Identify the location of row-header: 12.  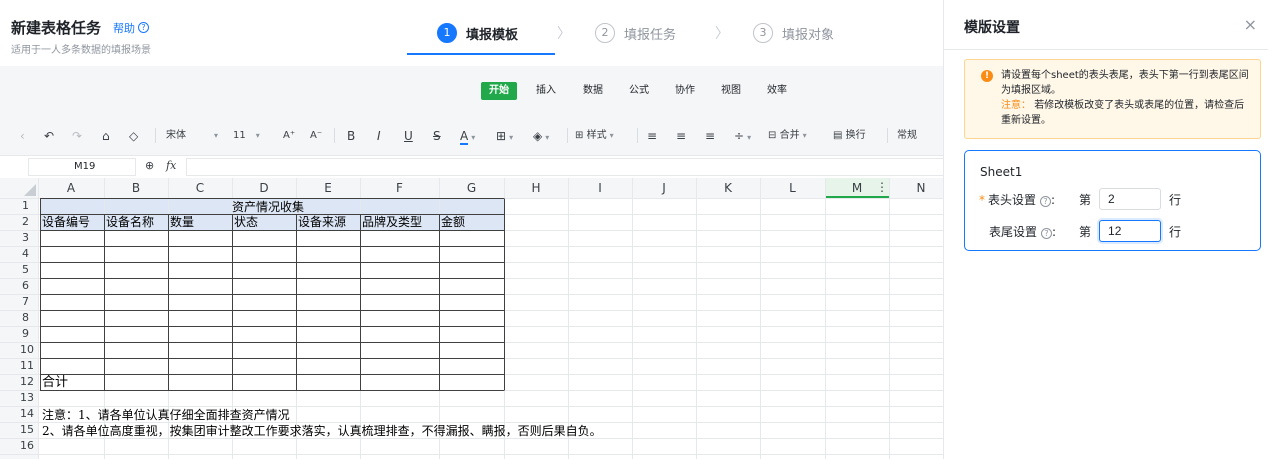
(19, 382).